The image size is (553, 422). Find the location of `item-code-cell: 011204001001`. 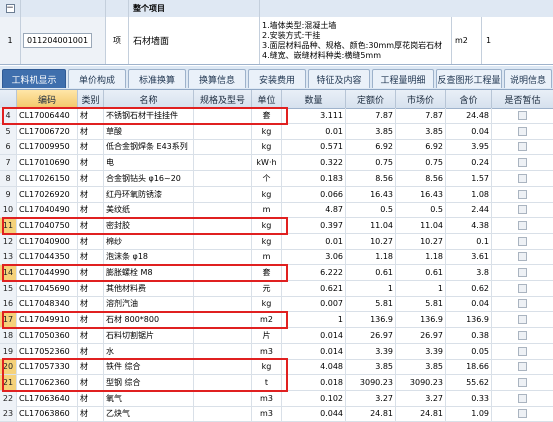

item-code-cell: 011204001001 is located at coordinates (63, 40).